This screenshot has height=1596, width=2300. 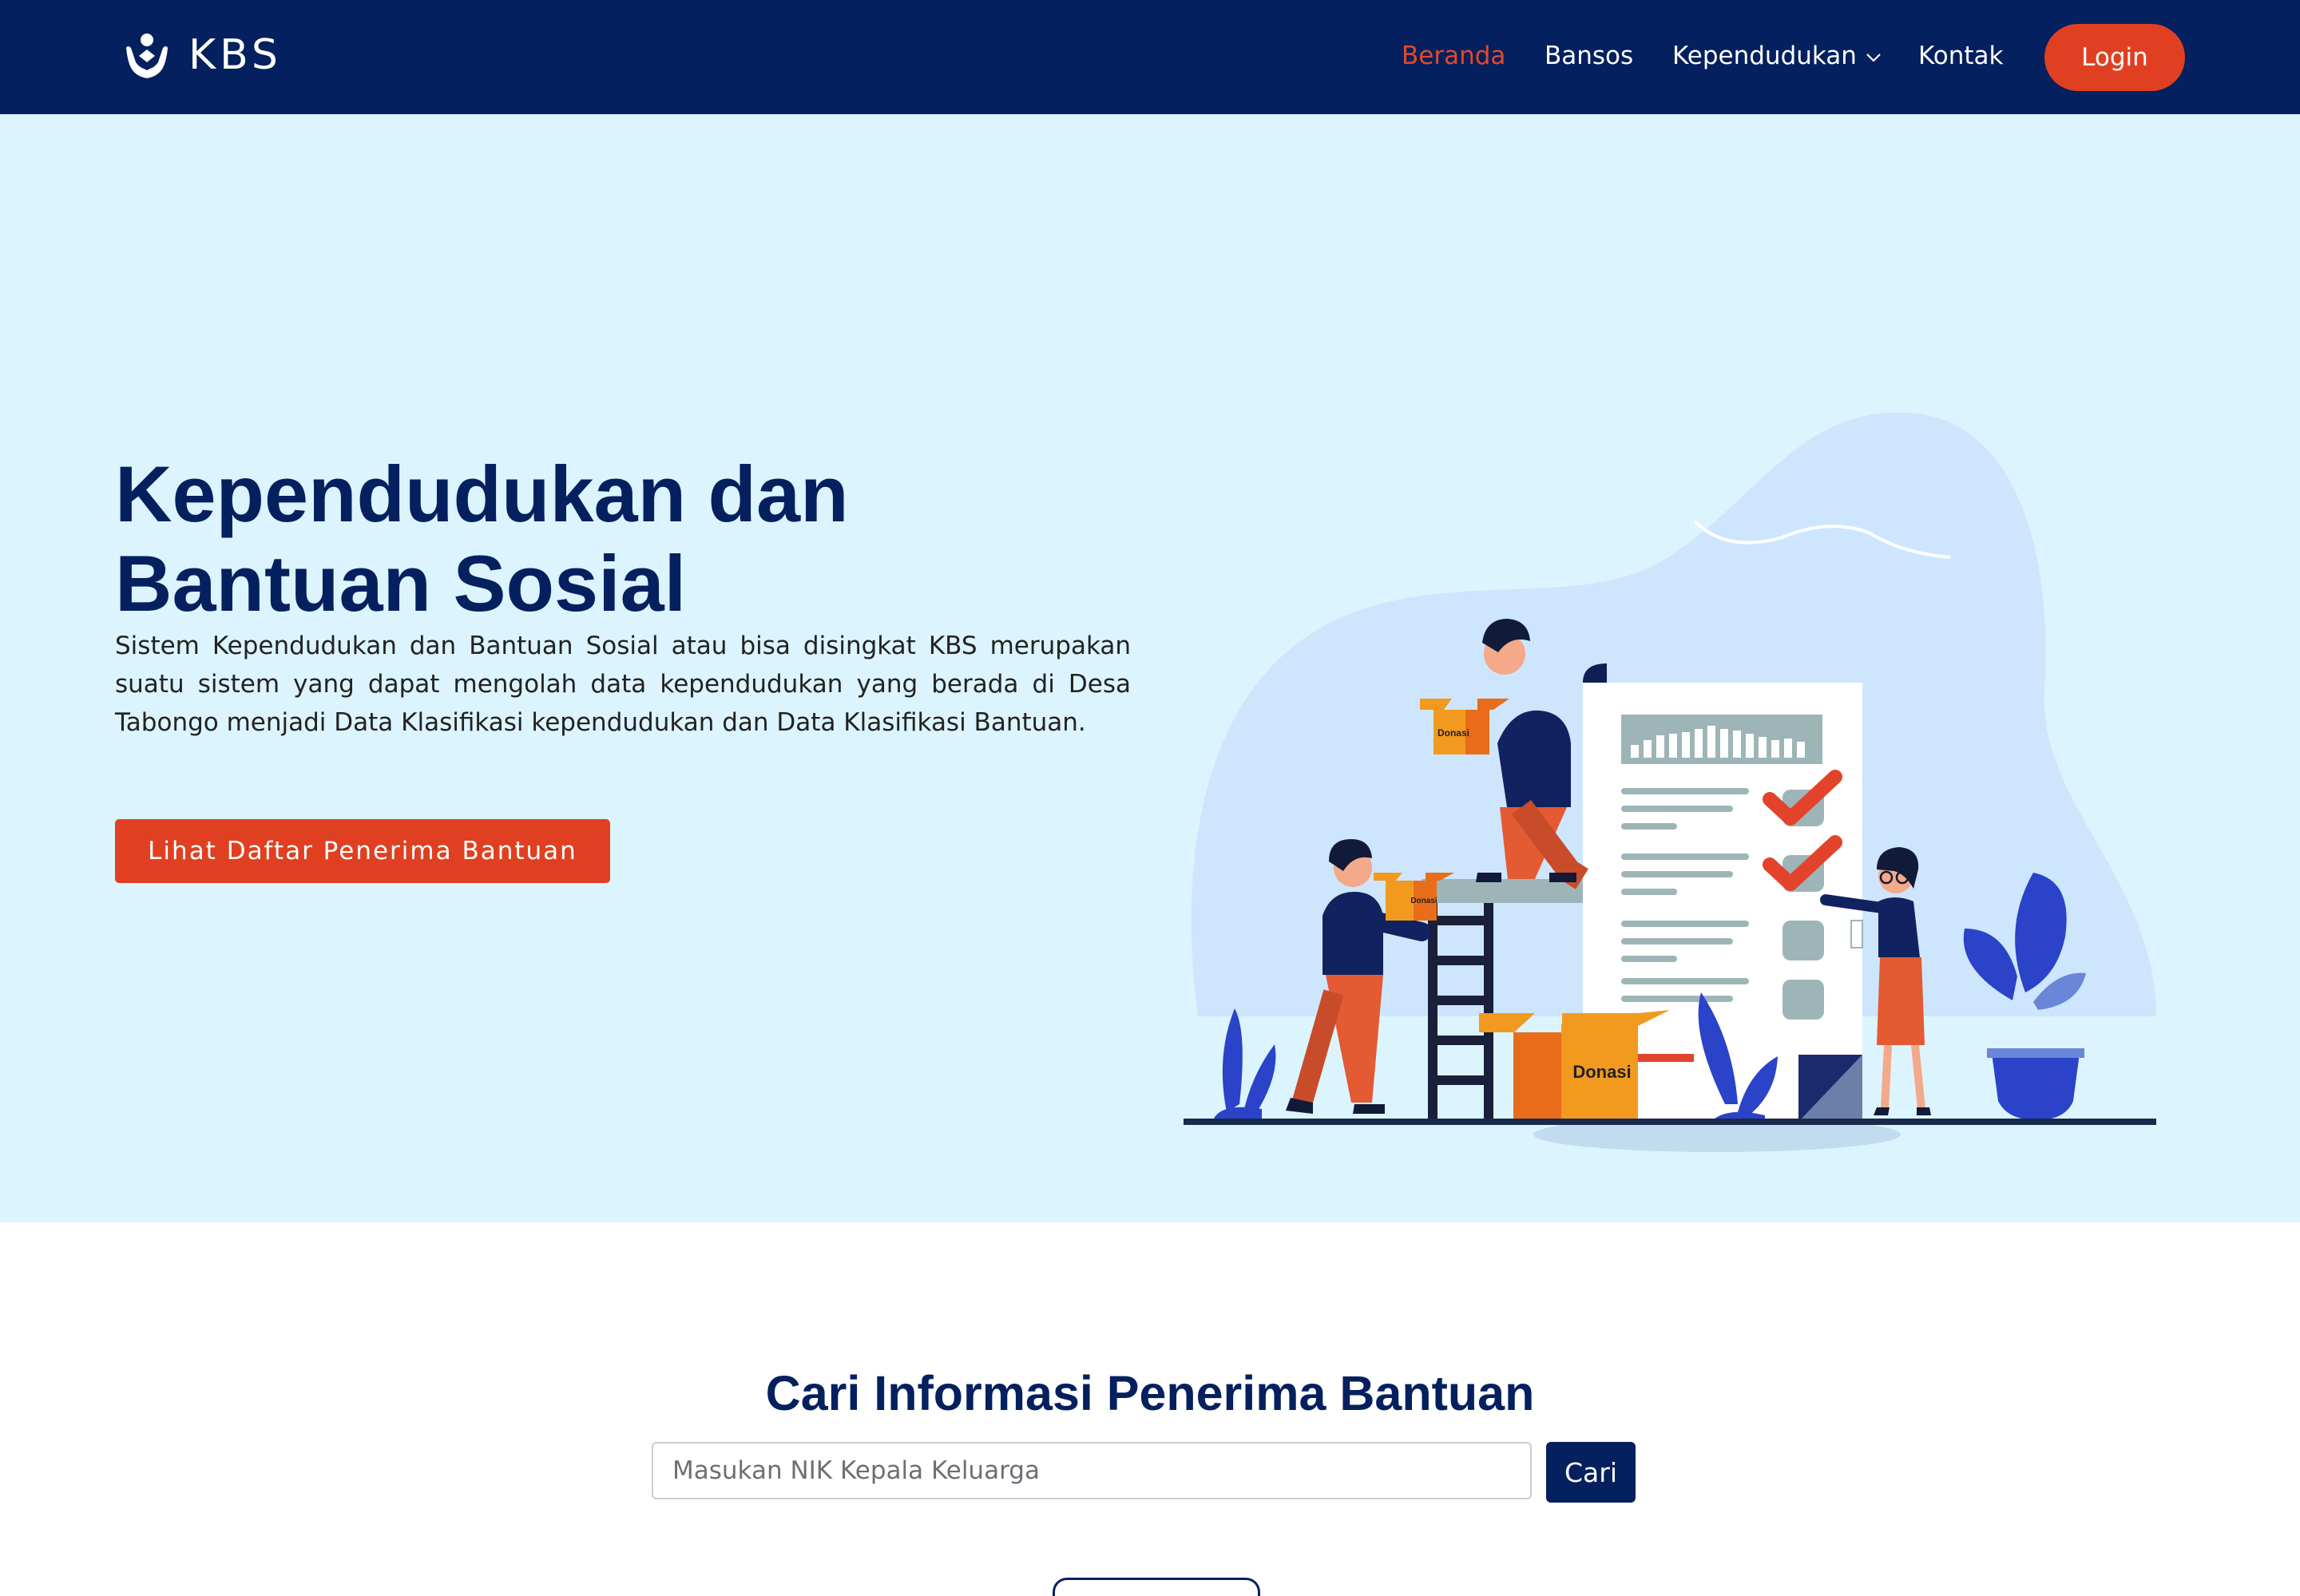 What do you see at coordinates (1961, 56) in the screenshot?
I see `nav-kontak: Kontak` at bounding box center [1961, 56].